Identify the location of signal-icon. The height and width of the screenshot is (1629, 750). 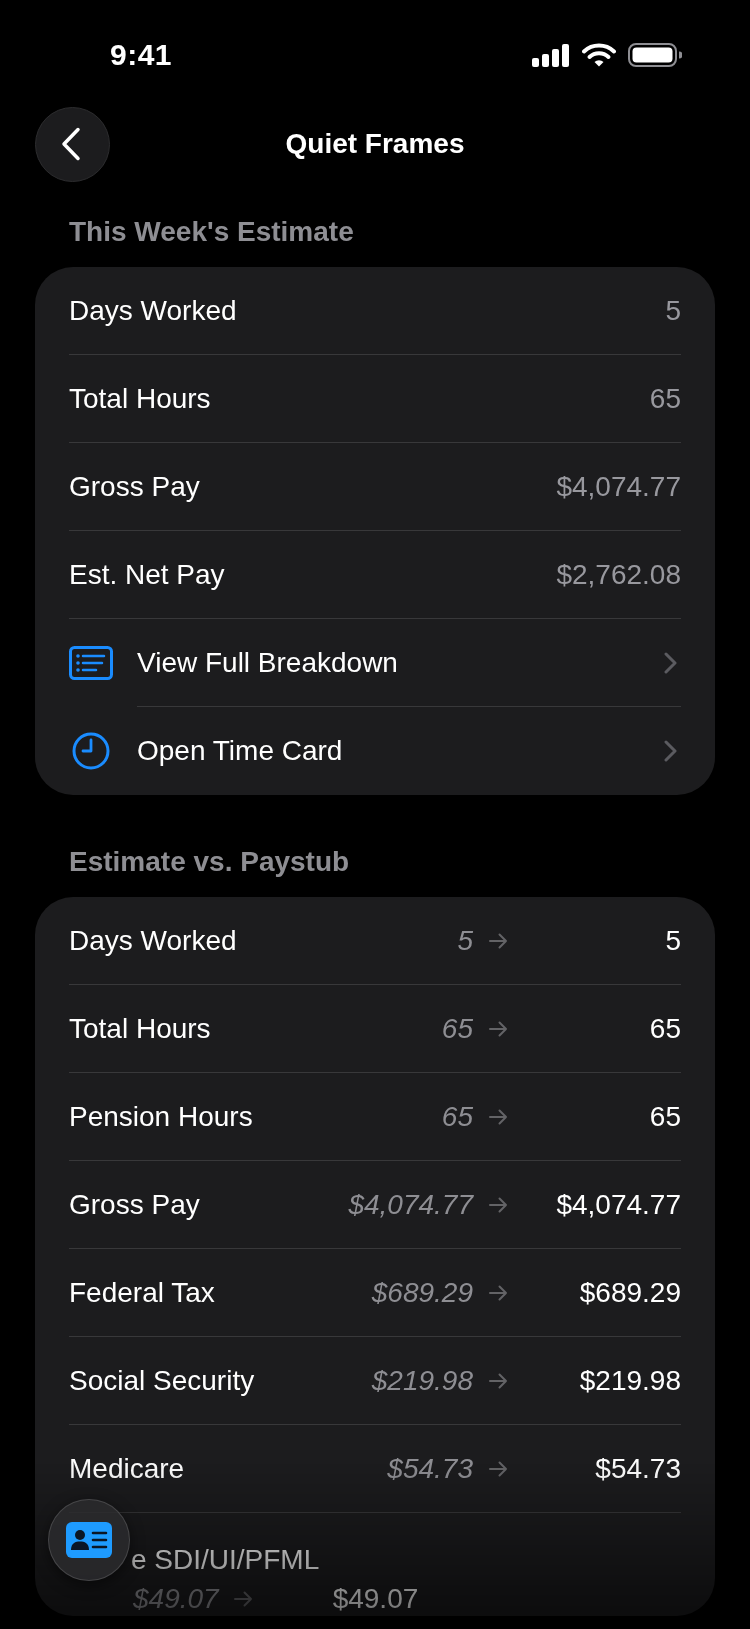
(551, 55).